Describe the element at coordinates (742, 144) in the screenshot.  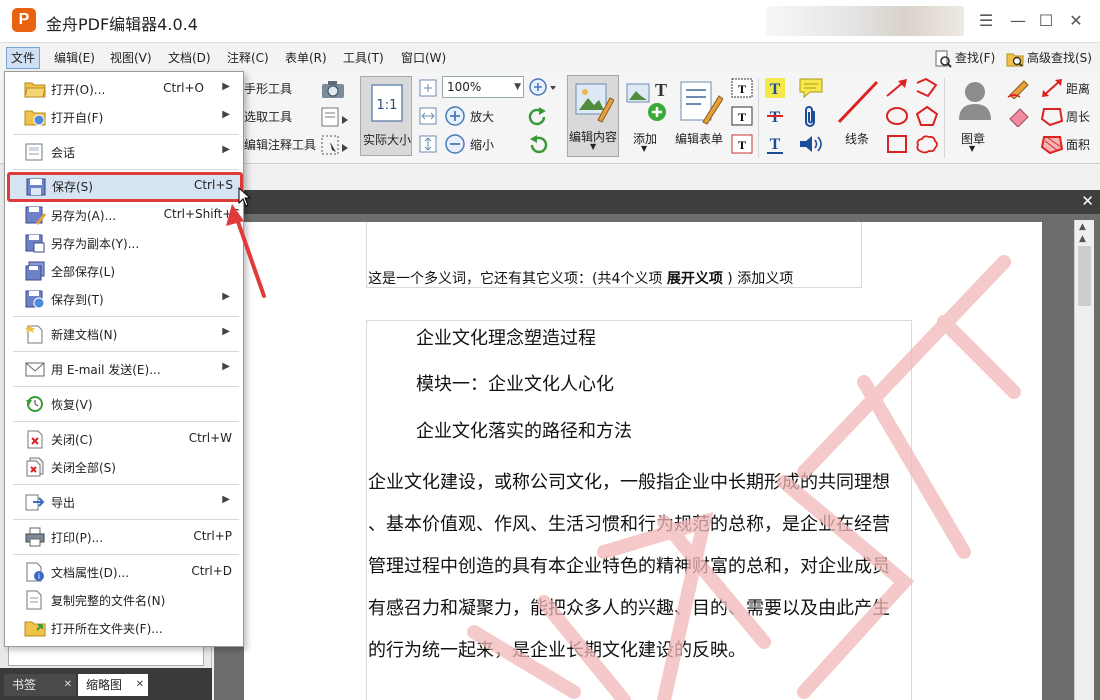
I see `callout-text-icon: T` at that location.